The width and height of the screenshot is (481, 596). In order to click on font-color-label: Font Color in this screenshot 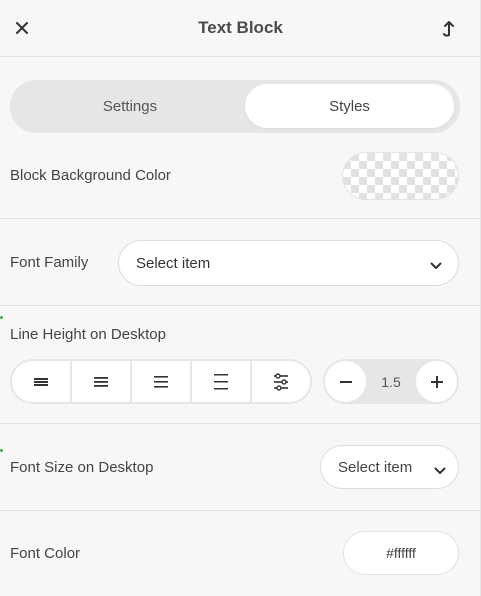, I will do `click(45, 553)`.